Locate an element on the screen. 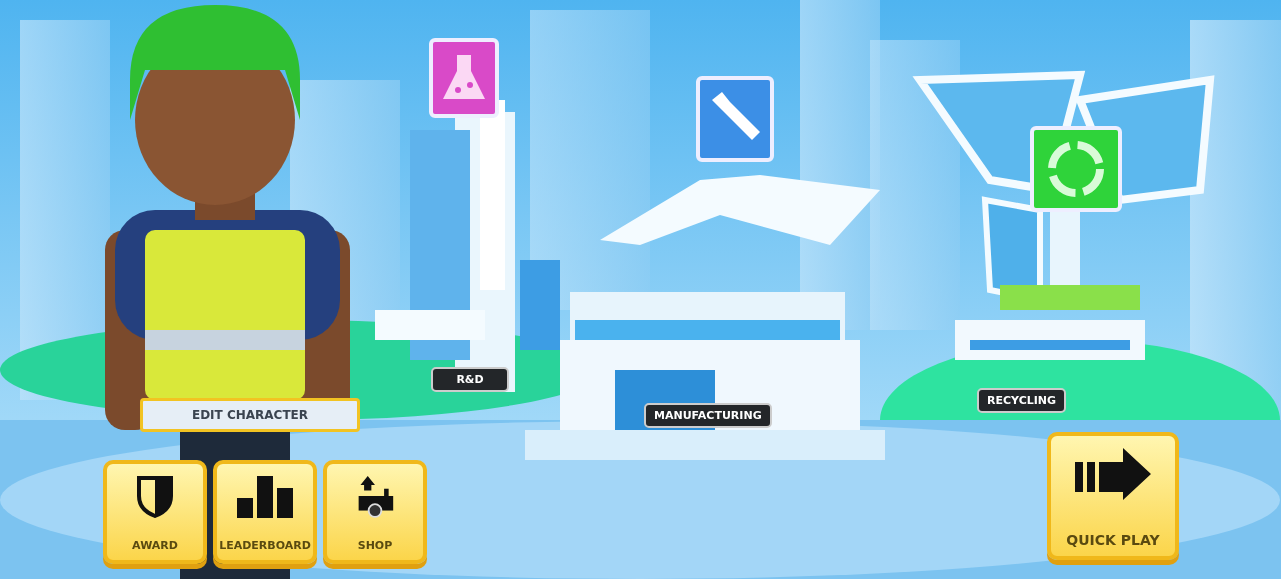 This screenshot has height=579, width=1281. shield-icon is located at coordinates (155, 496).